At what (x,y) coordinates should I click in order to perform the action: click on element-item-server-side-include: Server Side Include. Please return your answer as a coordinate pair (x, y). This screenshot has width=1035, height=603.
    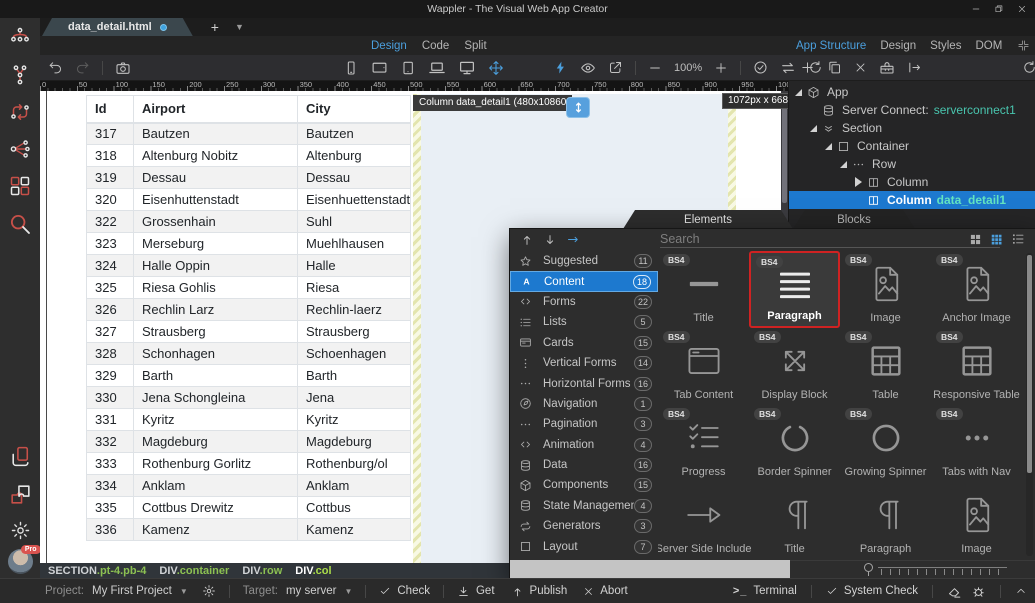
    Looking at the image, I should click on (705, 520).